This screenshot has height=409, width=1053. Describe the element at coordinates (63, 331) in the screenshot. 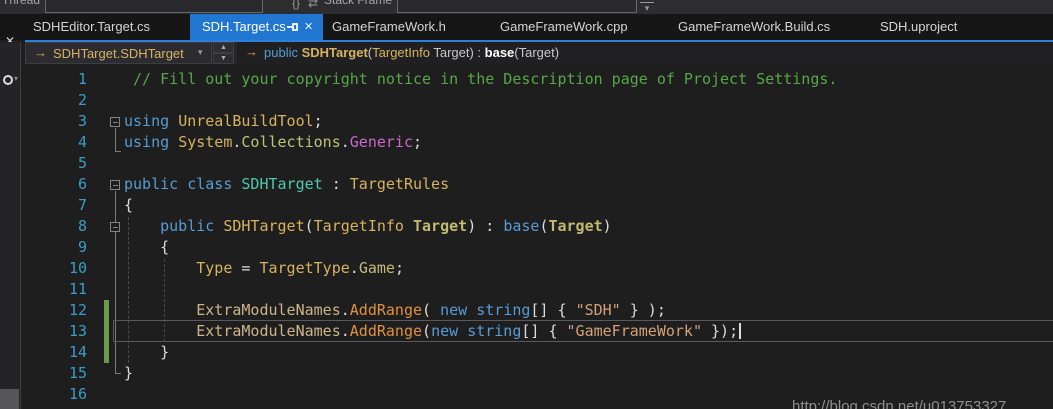

I see `line-number: 13` at that location.